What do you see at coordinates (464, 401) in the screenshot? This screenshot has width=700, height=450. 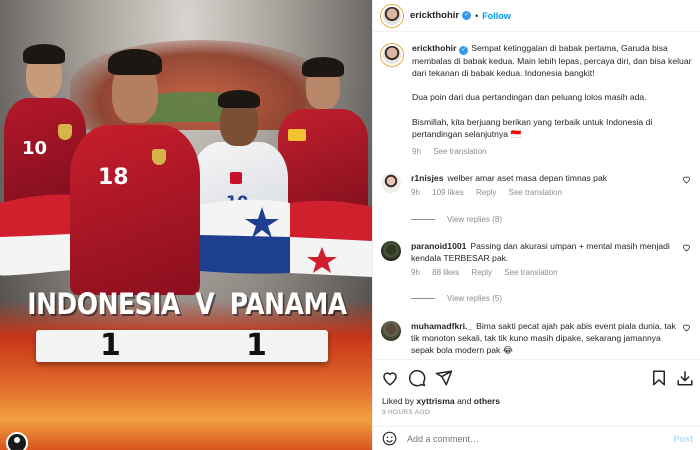 I see `likes-and: and` at bounding box center [464, 401].